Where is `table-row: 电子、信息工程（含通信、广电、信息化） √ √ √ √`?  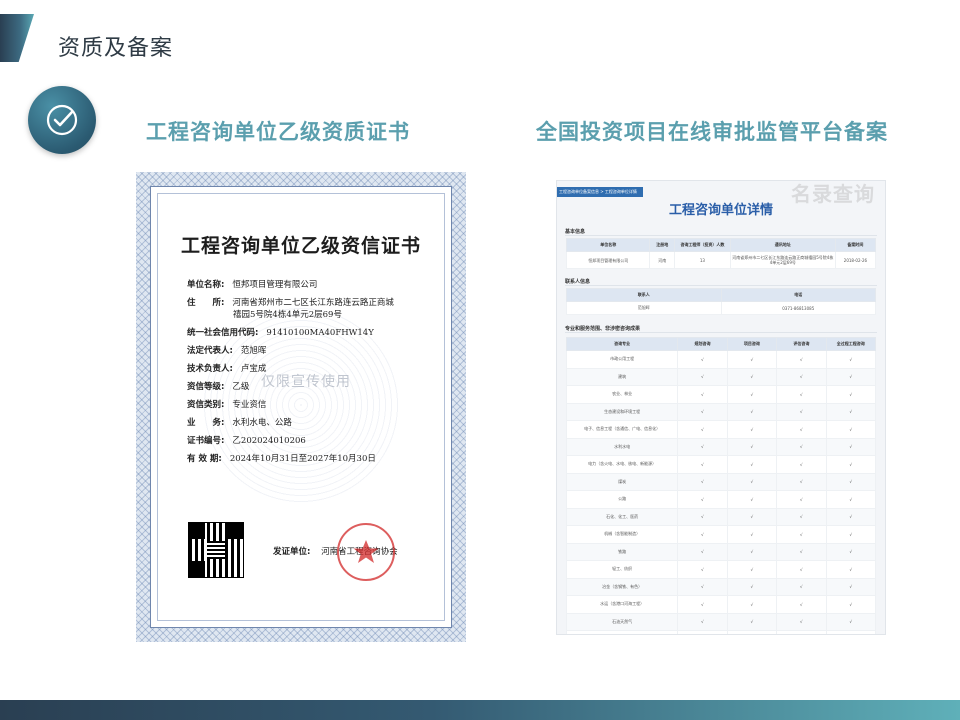 table-row: 电子、信息工程（含通信、广电、信息化） √ √ √ √ is located at coordinates (721, 429).